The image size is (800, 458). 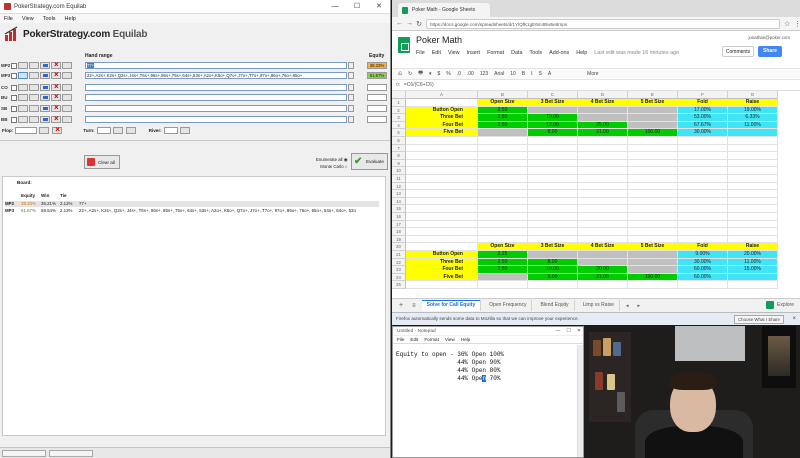 I want to click on table-header-cell: Open Size, so click(x=503, y=247).